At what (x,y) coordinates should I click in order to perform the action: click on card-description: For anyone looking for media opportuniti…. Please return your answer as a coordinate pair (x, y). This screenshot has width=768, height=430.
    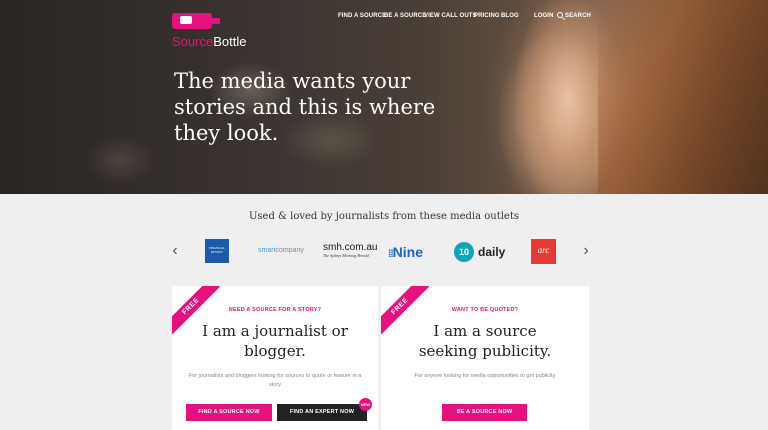
    Looking at the image, I should click on (485, 376).